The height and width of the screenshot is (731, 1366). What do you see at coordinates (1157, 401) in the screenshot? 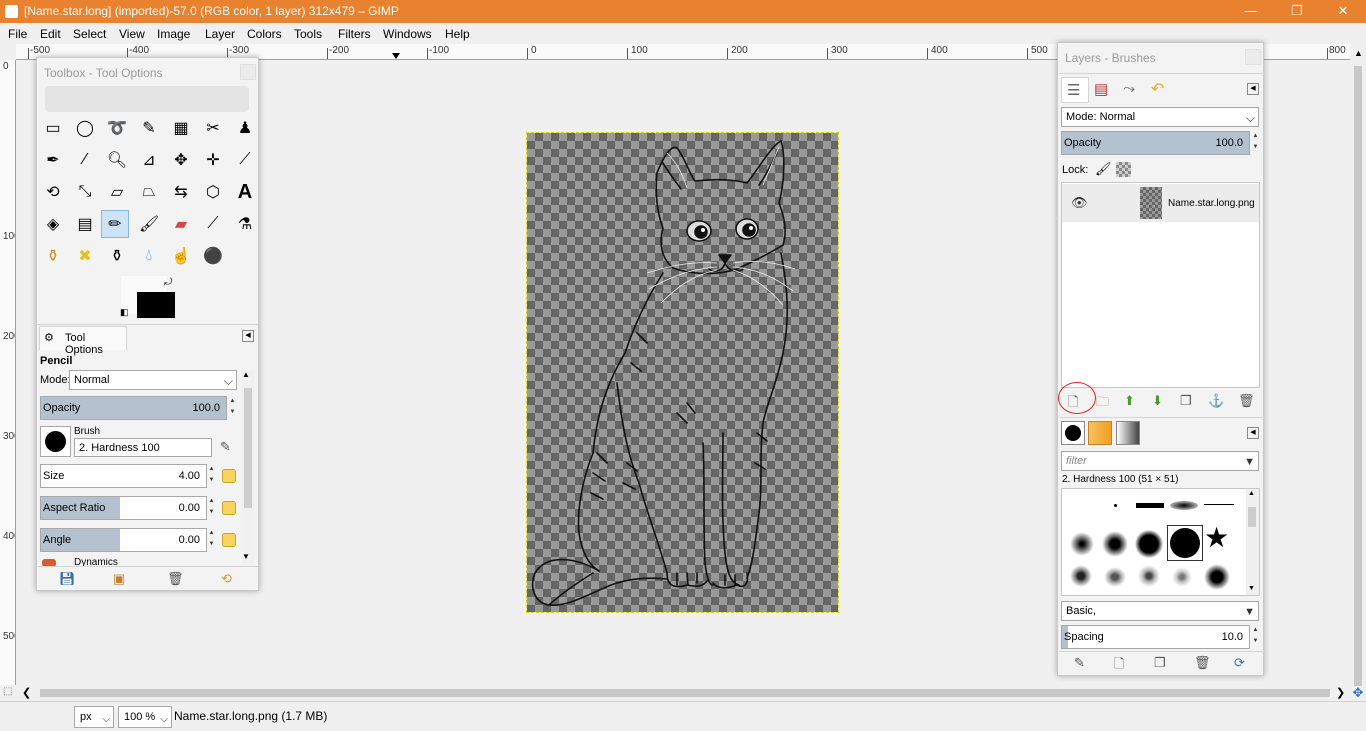
I see `lower-layer-icon: ⬇` at bounding box center [1157, 401].